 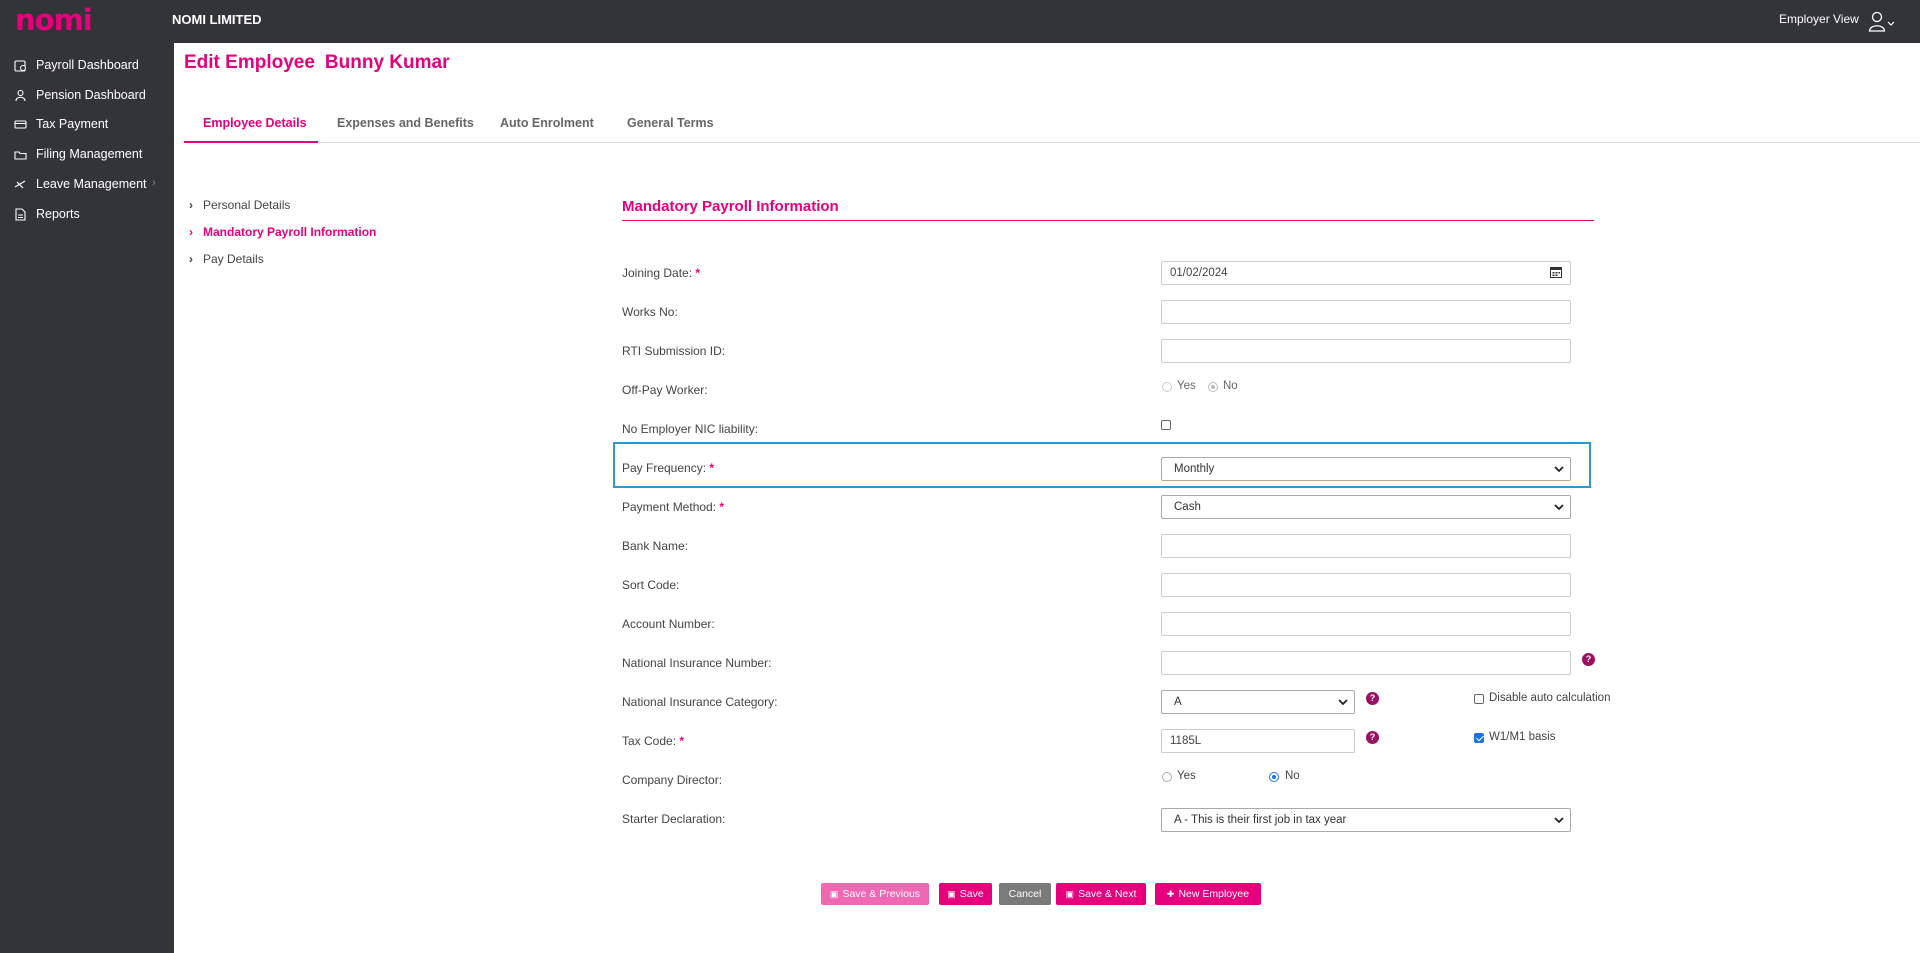 I want to click on account-number-input, so click(x=1366, y=624).